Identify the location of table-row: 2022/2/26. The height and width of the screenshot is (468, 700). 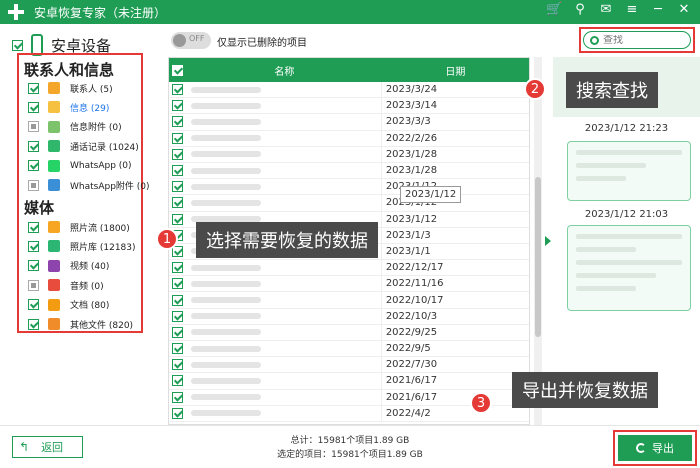
(349, 138).